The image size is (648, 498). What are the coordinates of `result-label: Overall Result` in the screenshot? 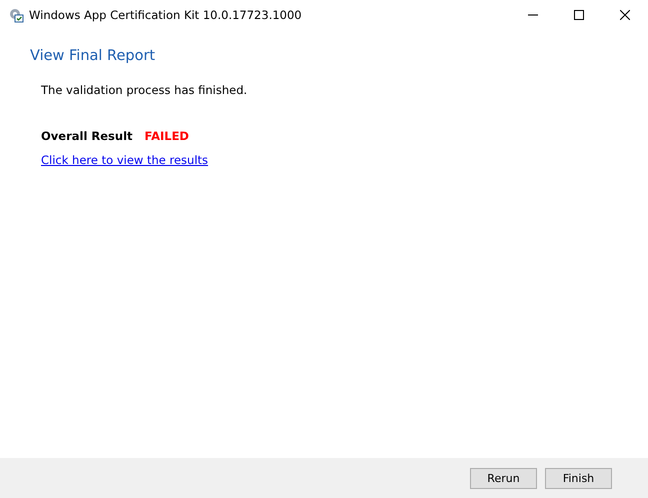 It's located at (87, 136).